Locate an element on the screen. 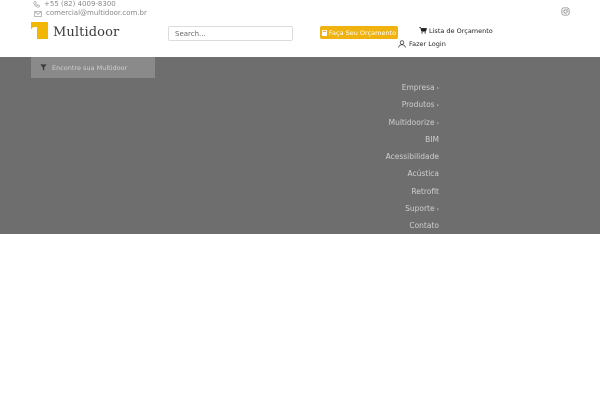  menu-item-acustica: Acústica is located at coordinates (412, 177).